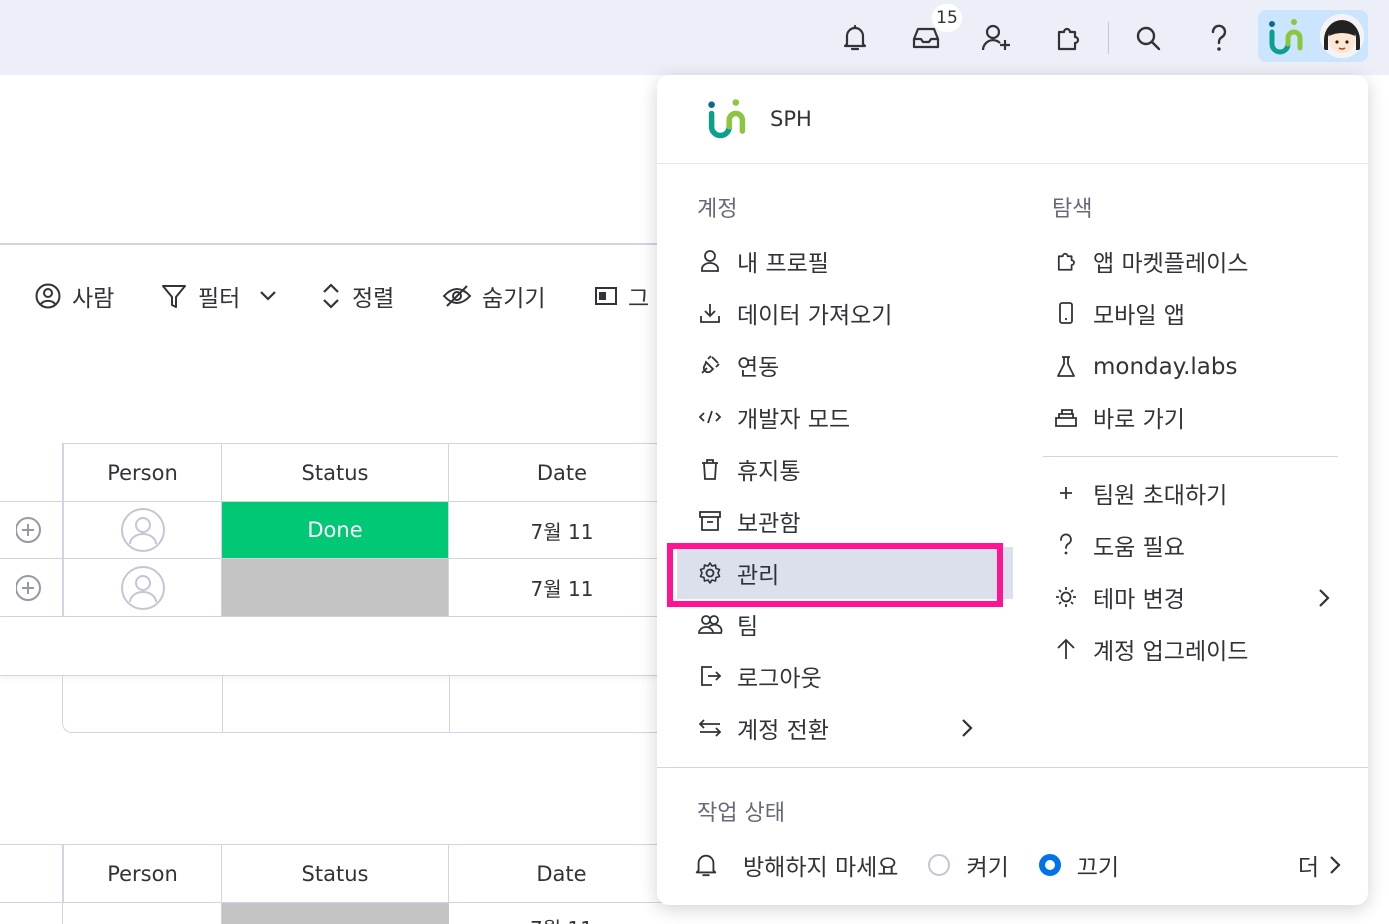 The height and width of the screenshot is (924, 1389). I want to click on user-avatar, so click(1342, 36).